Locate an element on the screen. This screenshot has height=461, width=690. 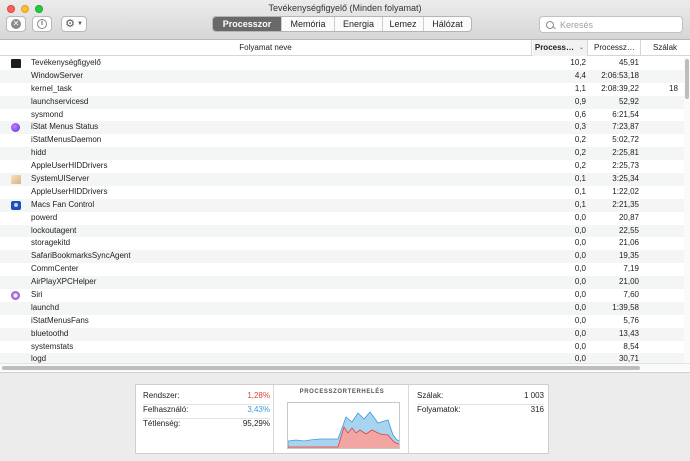
process-cpu-time: 45,91 is located at coordinates (628, 62).